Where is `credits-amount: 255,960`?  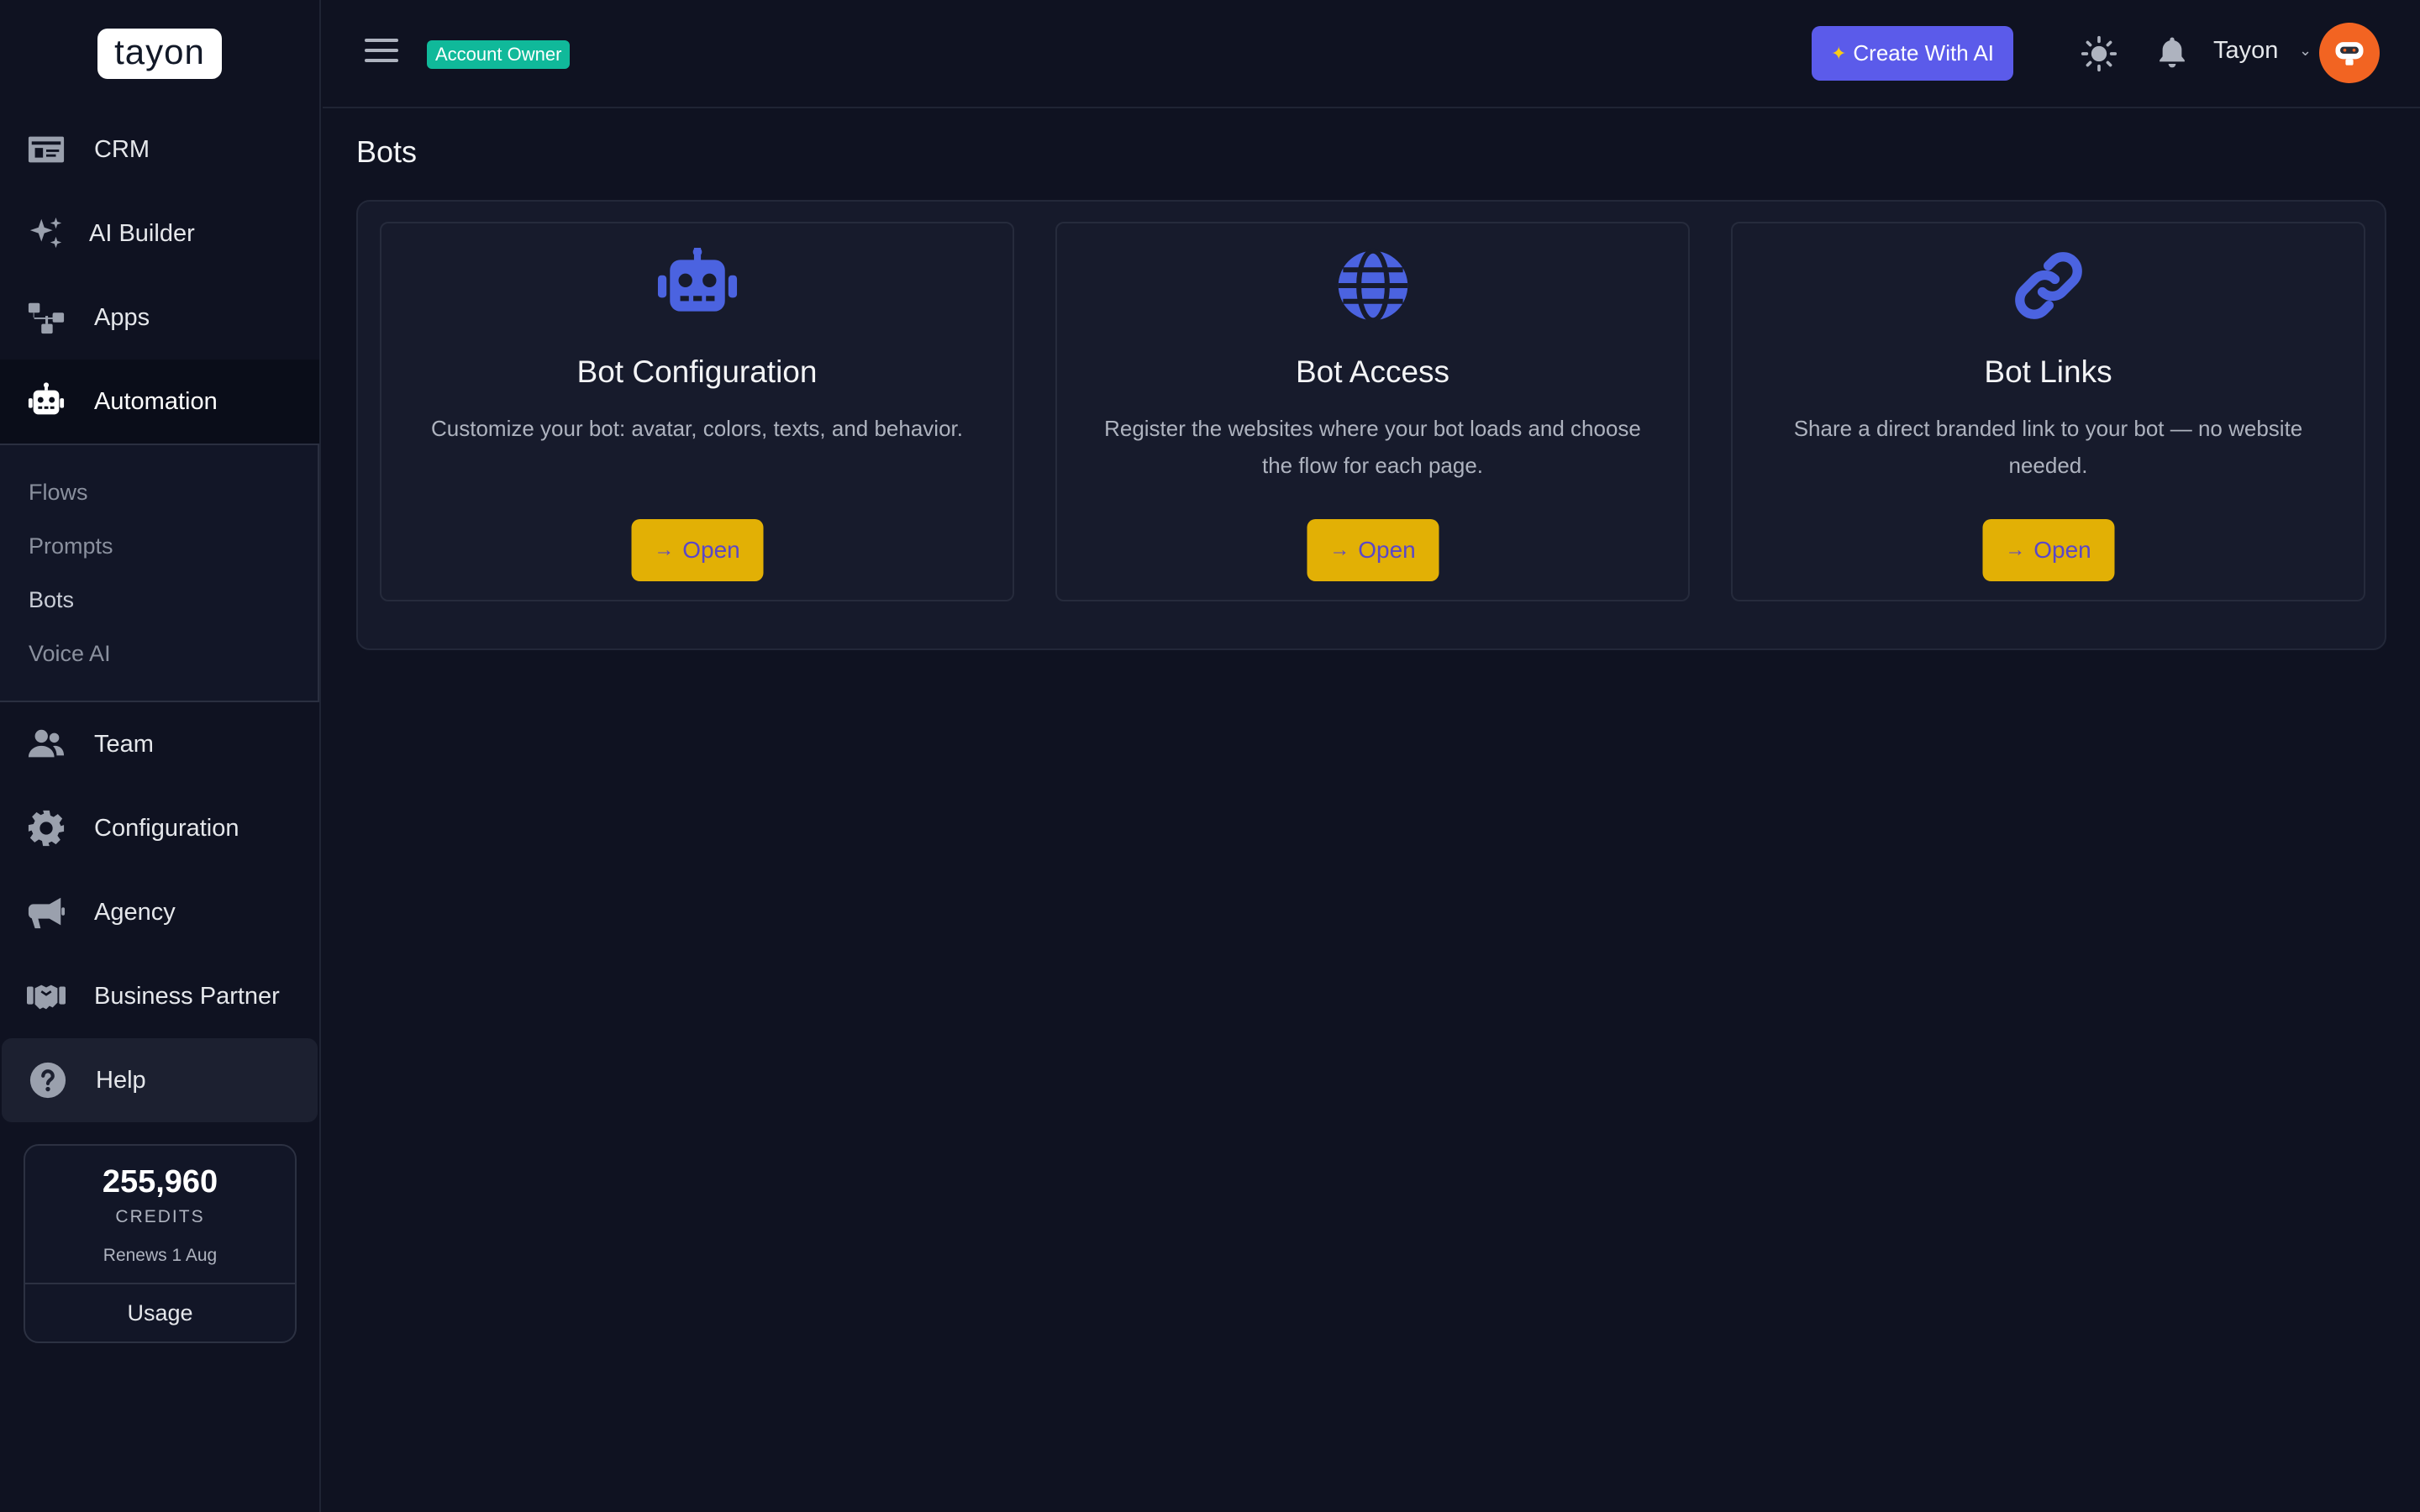
credits-amount: 255,960 is located at coordinates (160, 1182).